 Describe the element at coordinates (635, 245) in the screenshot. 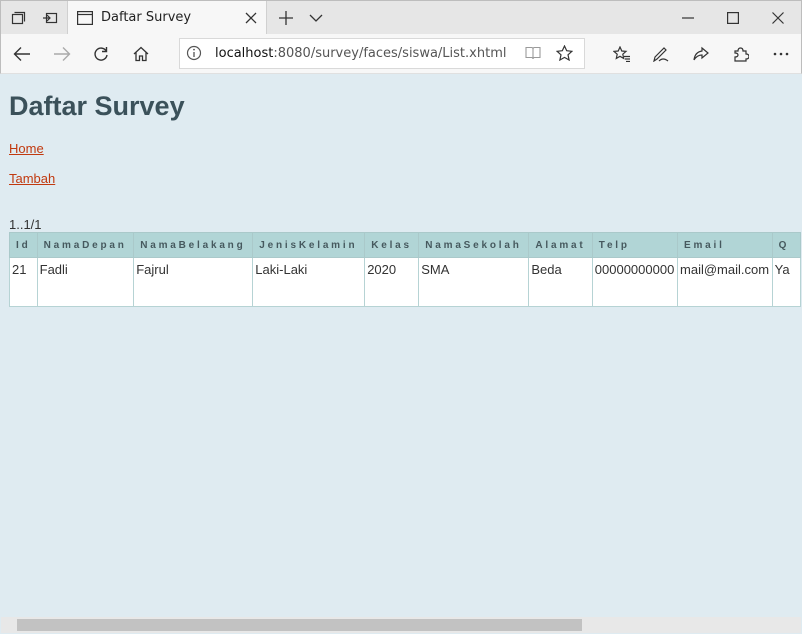

I see `column-header: Telp` at that location.